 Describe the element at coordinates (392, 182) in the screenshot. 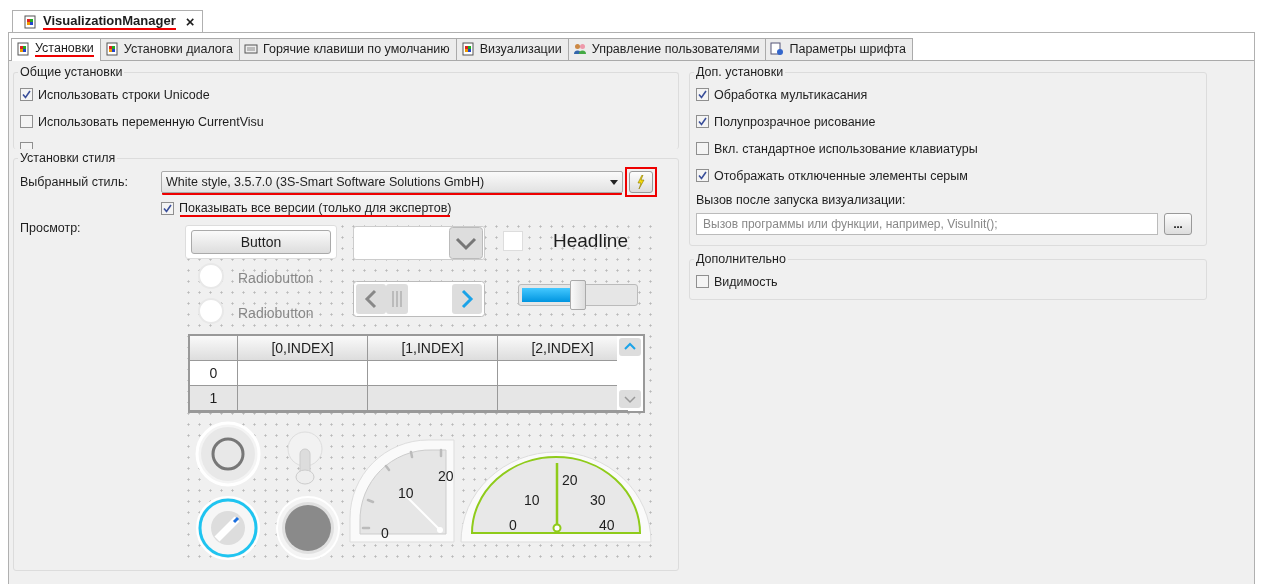

I see `style-dropdown: White style, 3.5.7.0 (3S-Smart Software Solutions GmbH)` at that location.